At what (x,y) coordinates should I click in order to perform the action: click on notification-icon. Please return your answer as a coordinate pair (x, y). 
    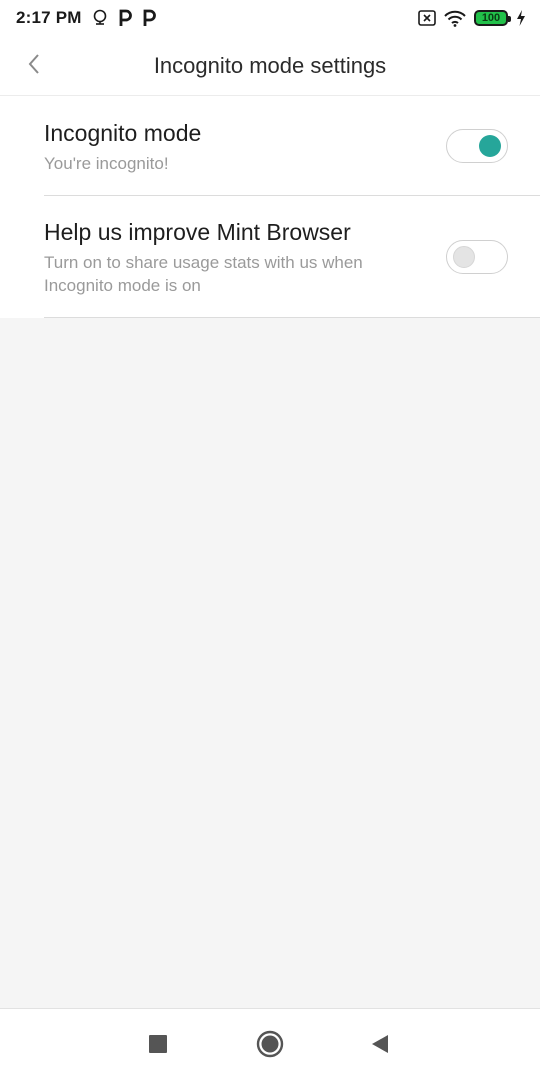
    Looking at the image, I should click on (100, 18).